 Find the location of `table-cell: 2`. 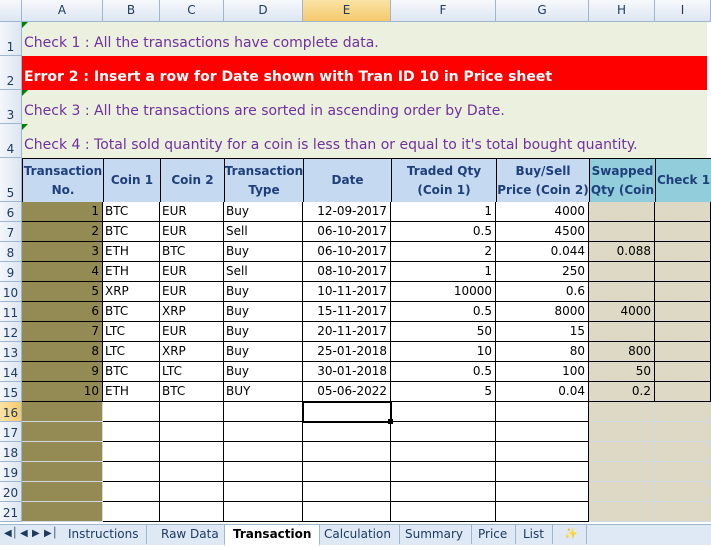

table-cell: 2 is located at coordinates (62, 232).